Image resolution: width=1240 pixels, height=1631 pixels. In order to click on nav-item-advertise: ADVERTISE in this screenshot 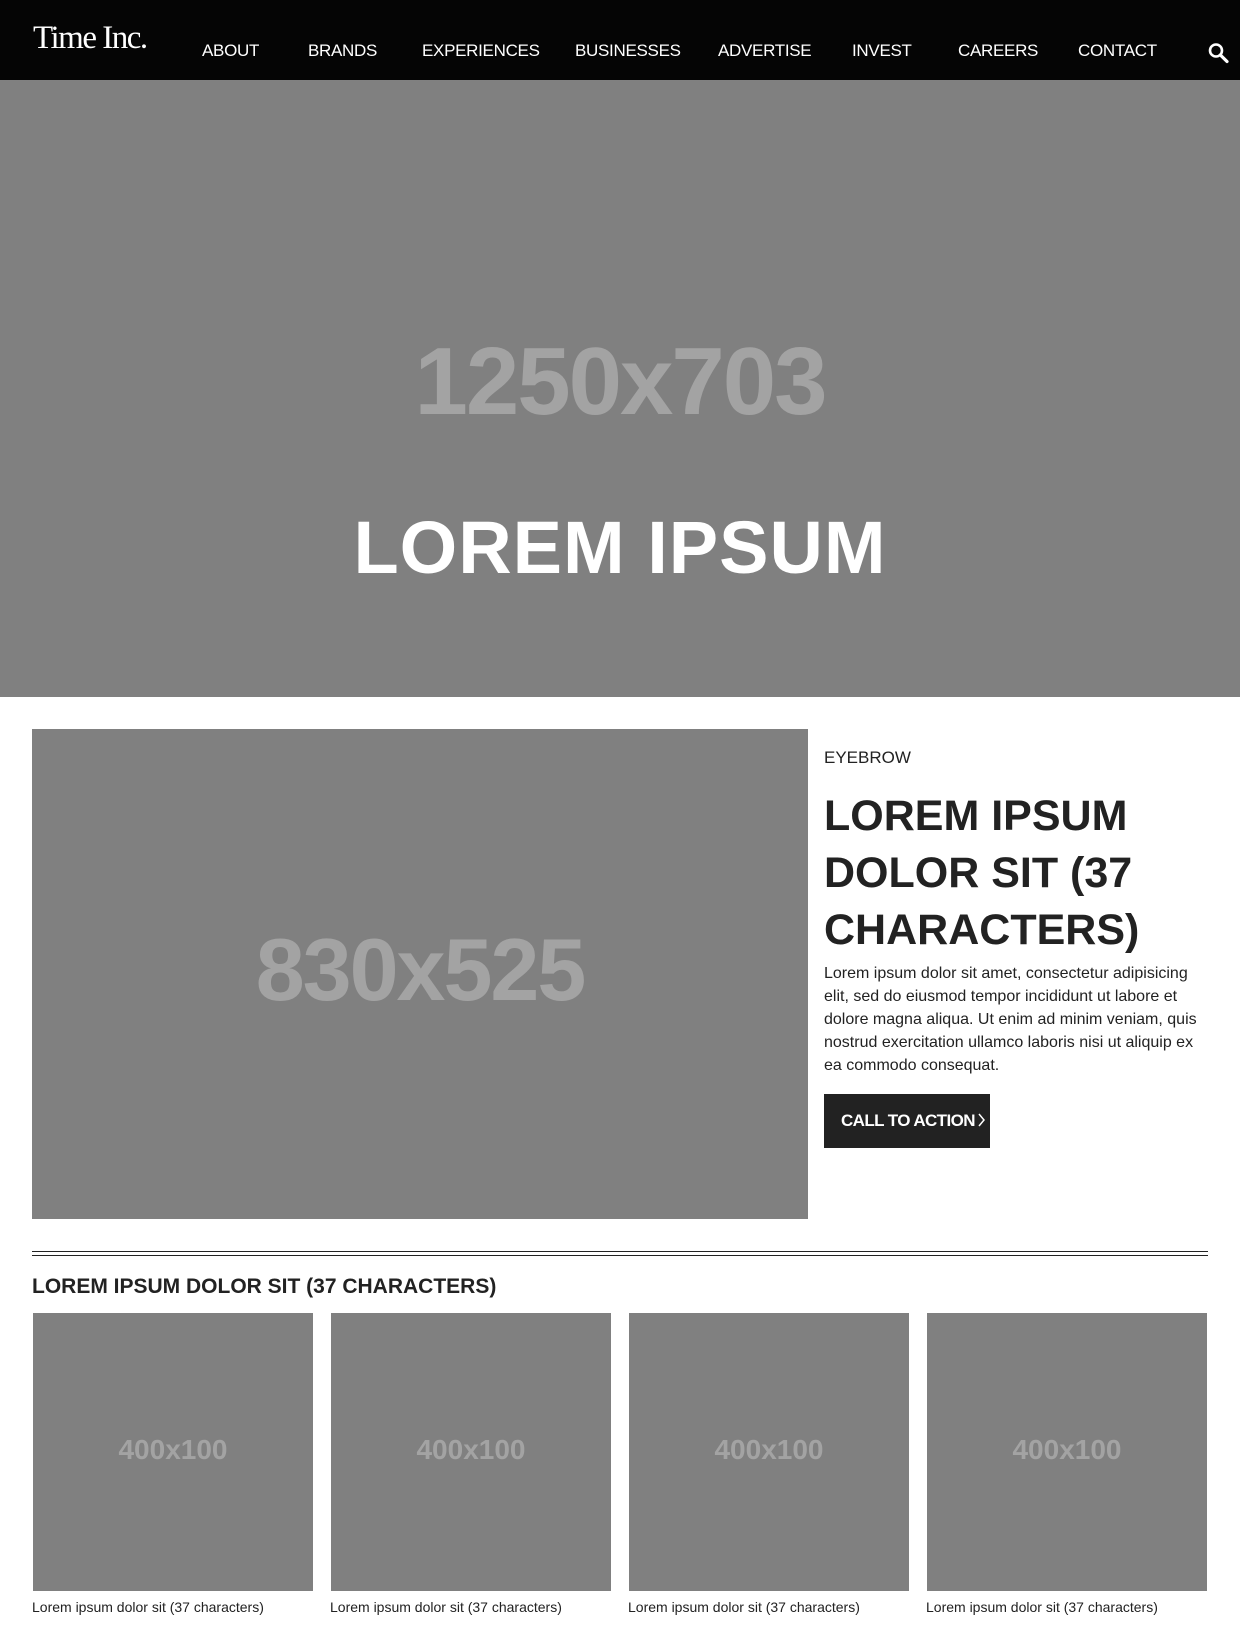, I will do `click(765, 51)`.